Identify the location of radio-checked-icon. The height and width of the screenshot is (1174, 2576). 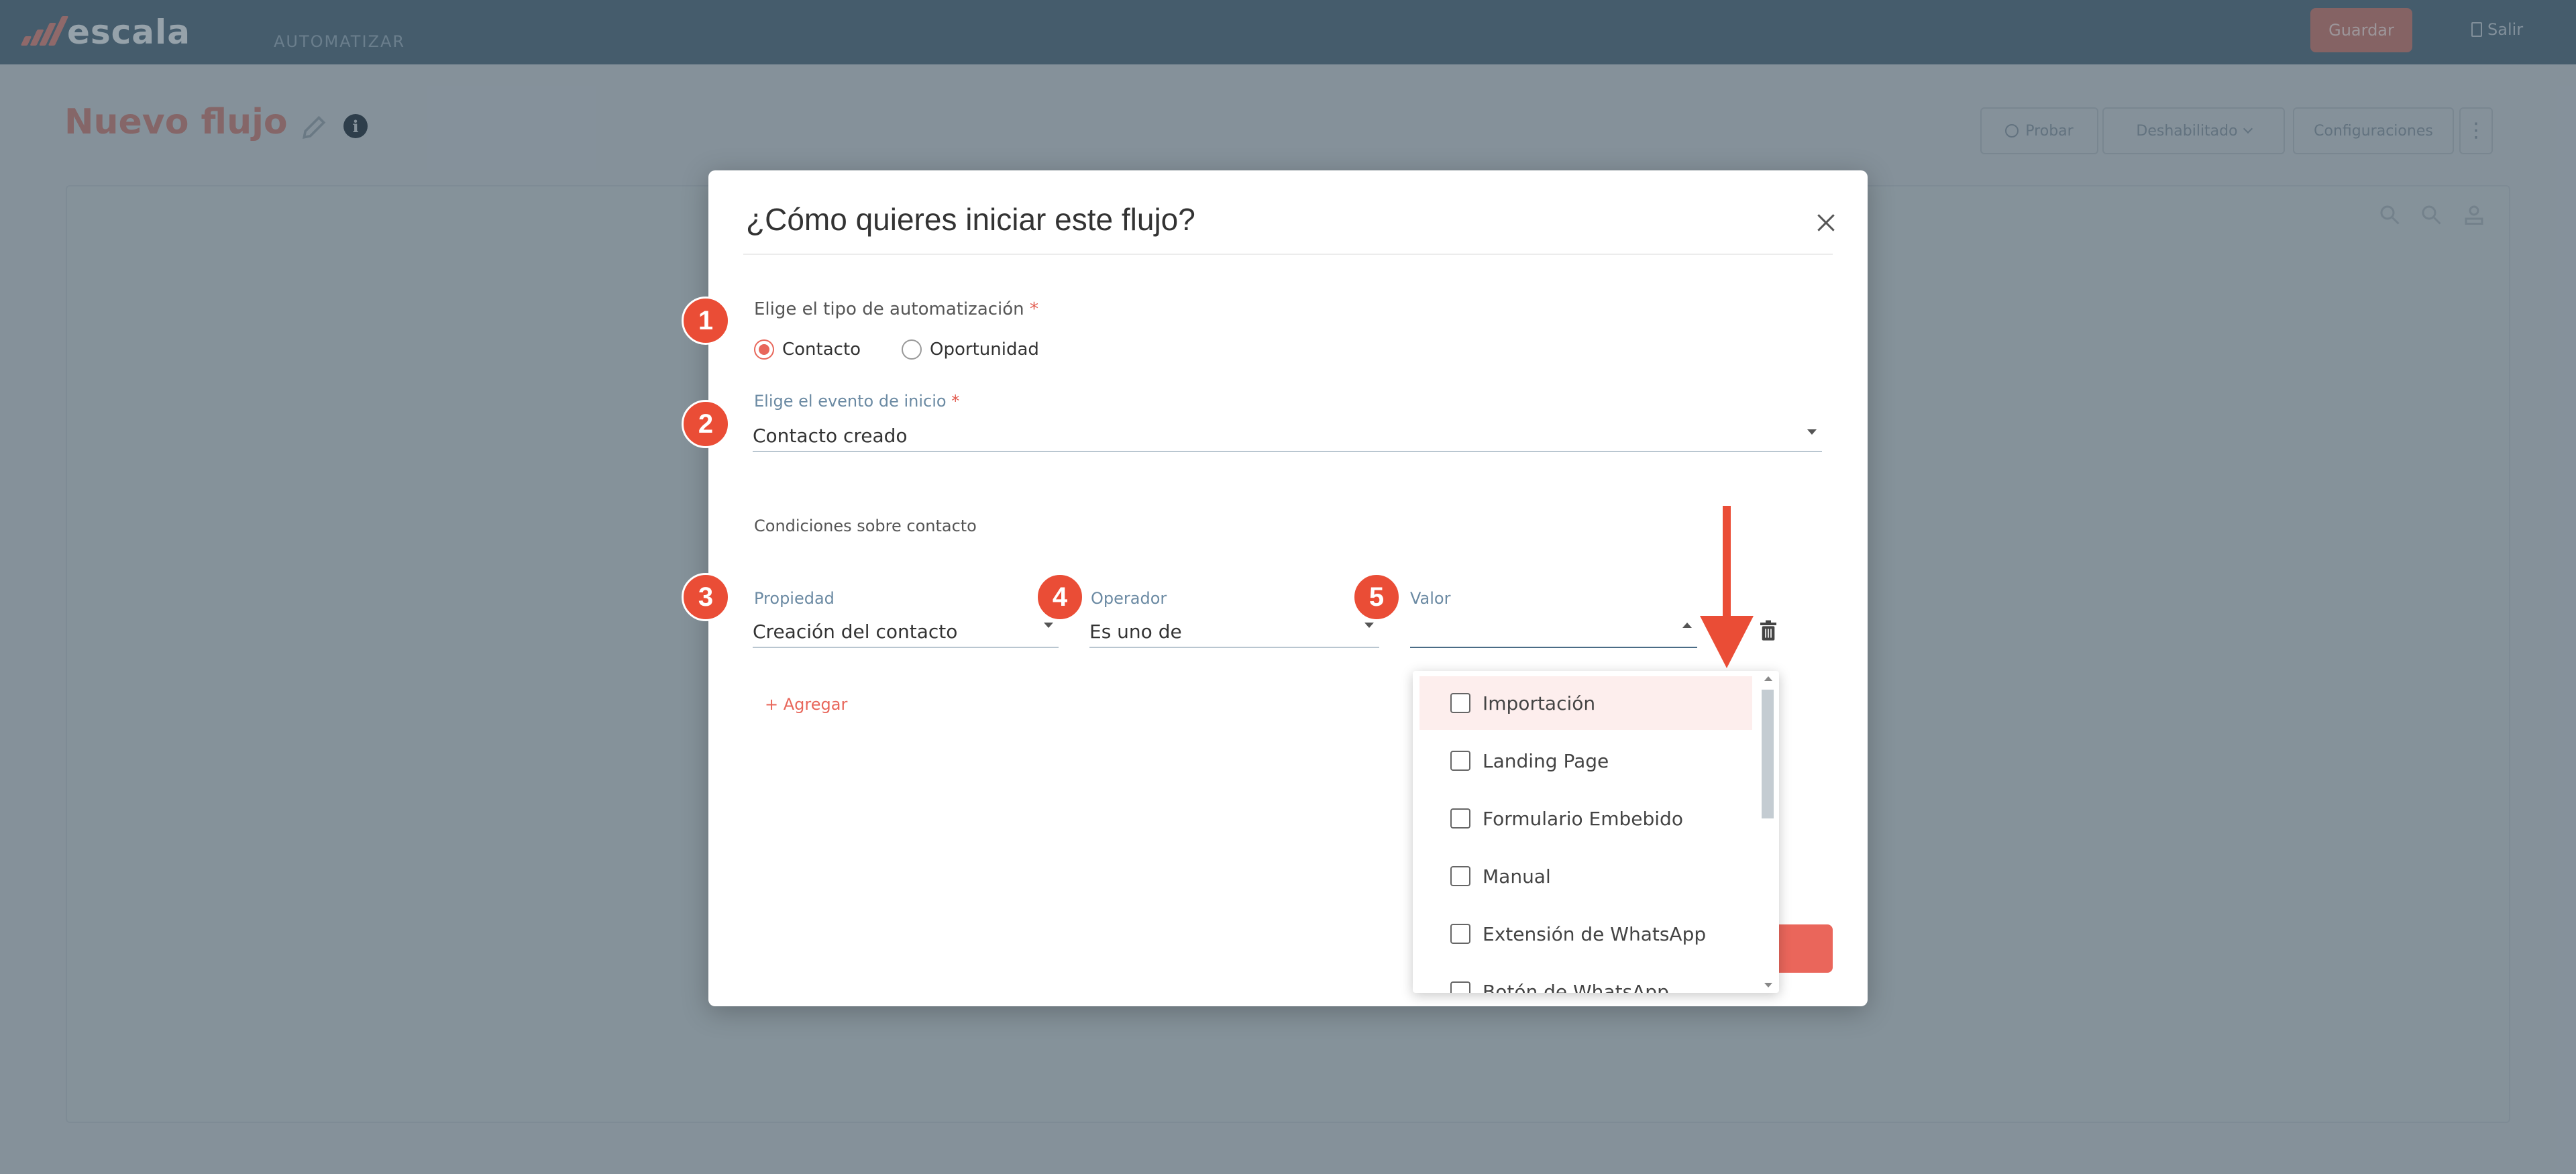
(764, 349).